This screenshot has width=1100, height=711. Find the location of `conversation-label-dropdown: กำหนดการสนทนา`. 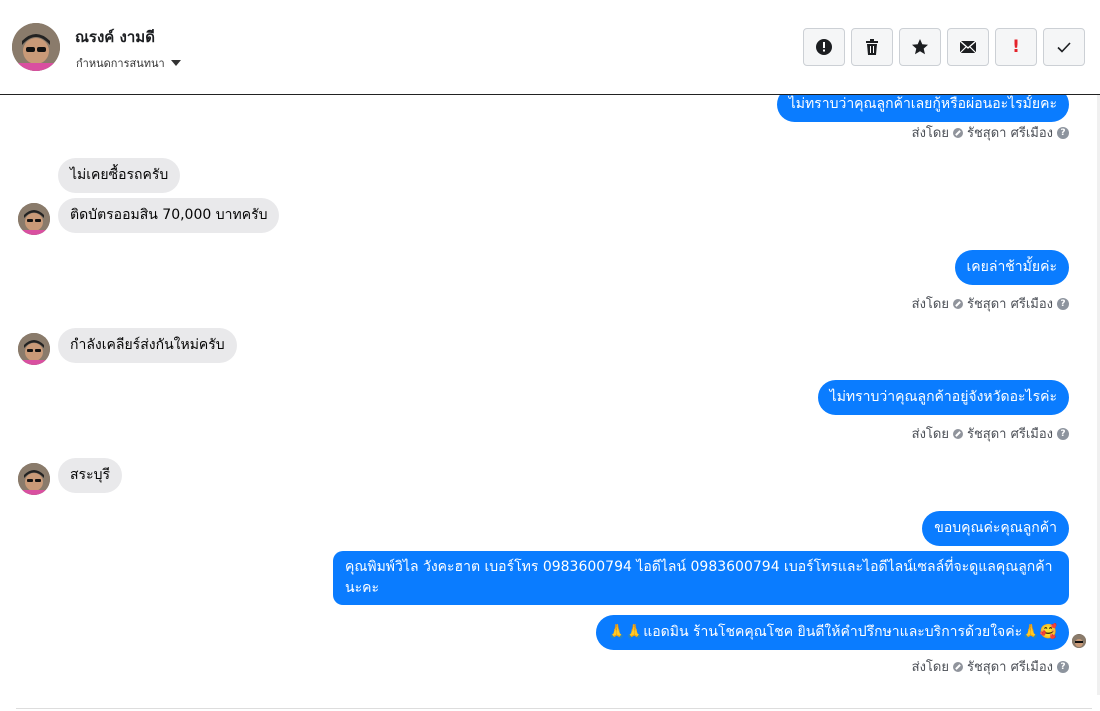

conversation-label-dropdown: กำหนดการสนทนา is located at coordinates (128, 63).